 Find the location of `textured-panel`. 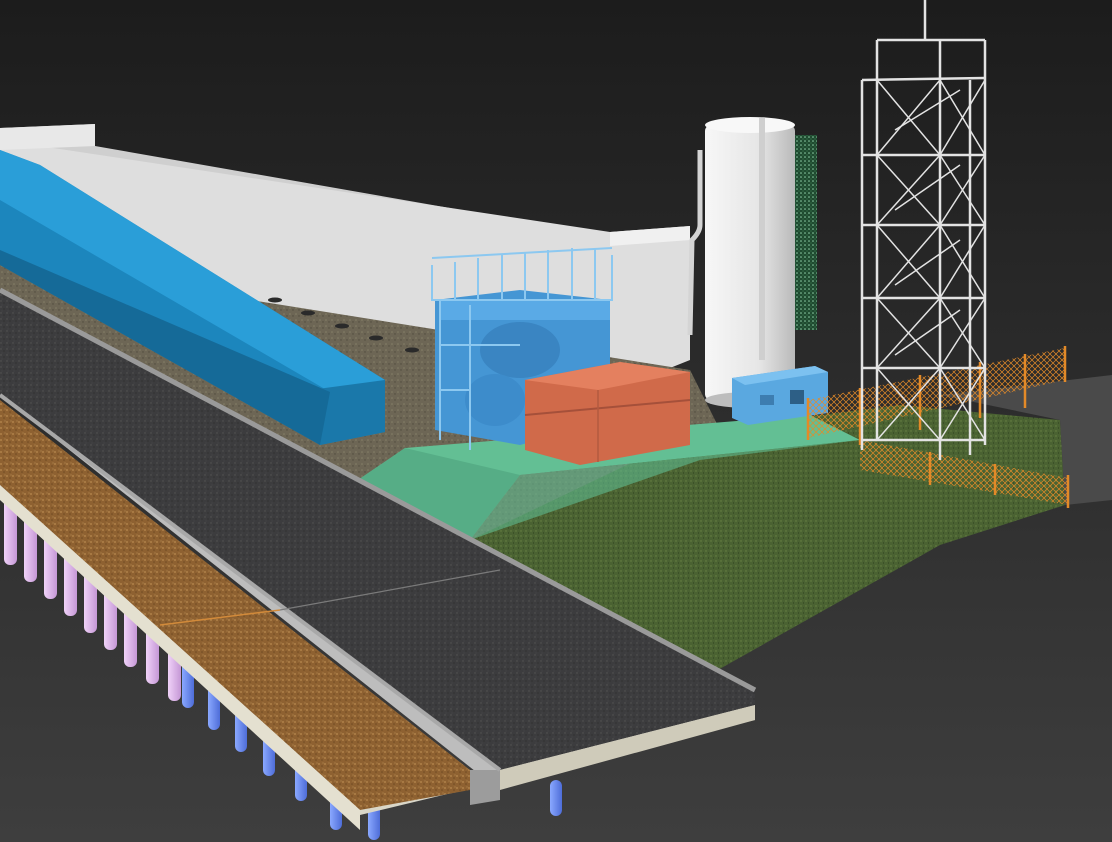

textured-panel is located at coordinates (806, 232).